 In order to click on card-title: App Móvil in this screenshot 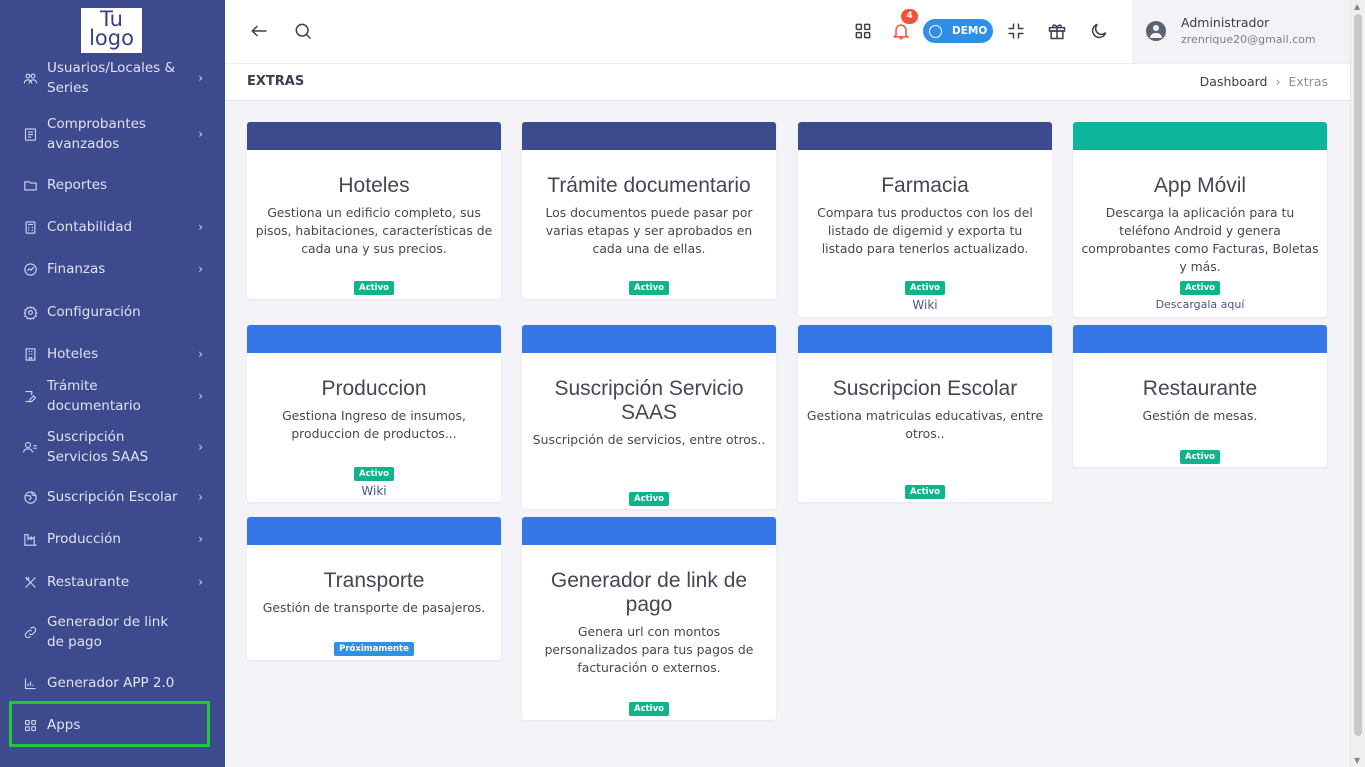, I will do `click(1200, 185)`.